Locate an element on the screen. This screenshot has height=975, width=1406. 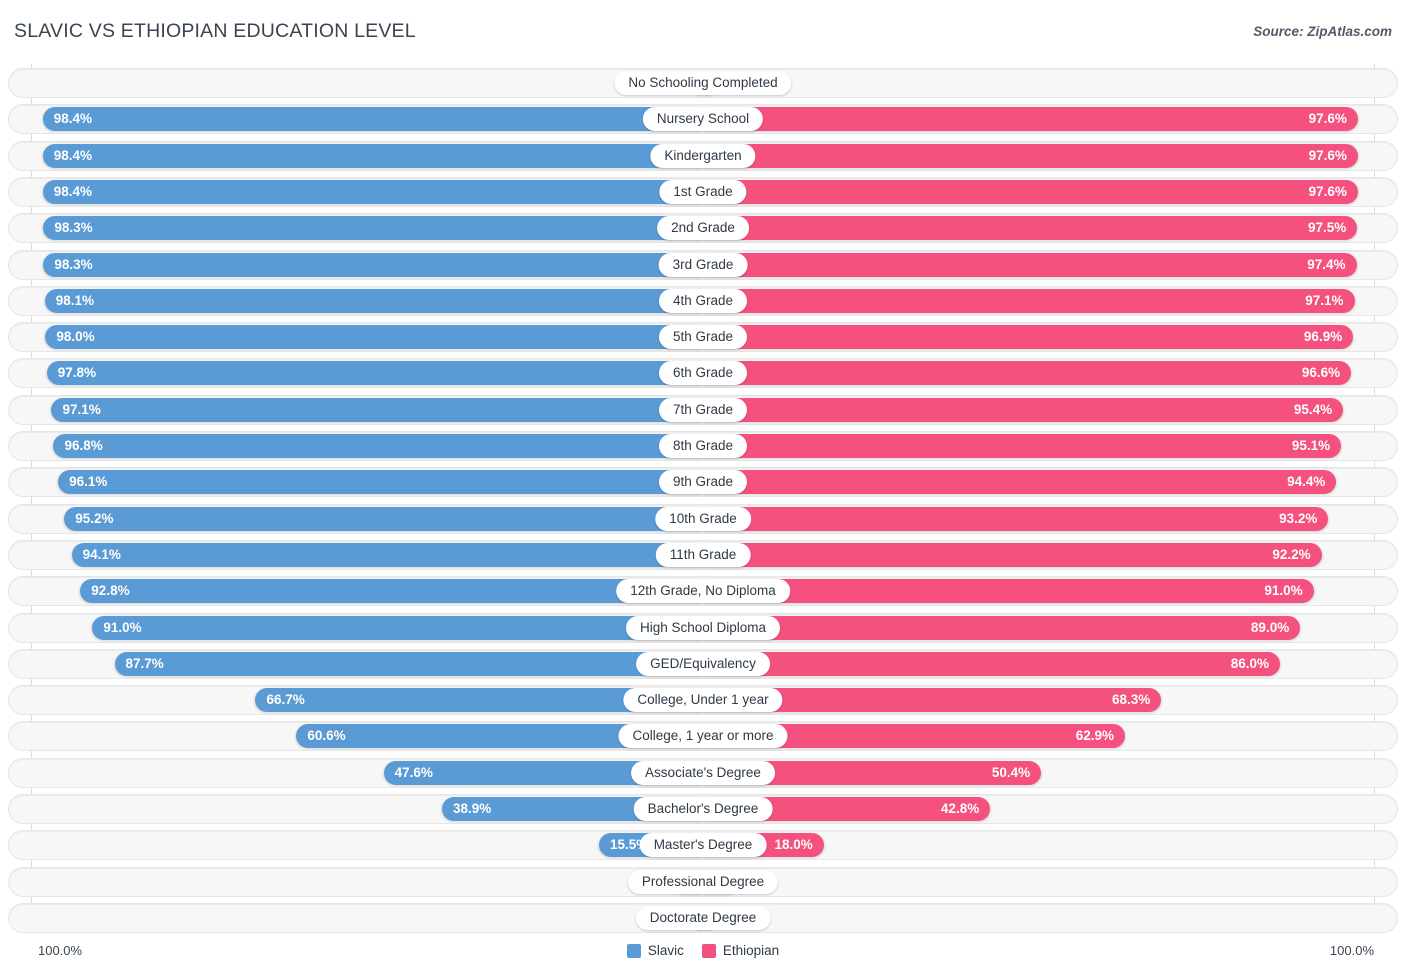
bar-value-ethiopian: 91.0% is located at coordinates (1283, 591).